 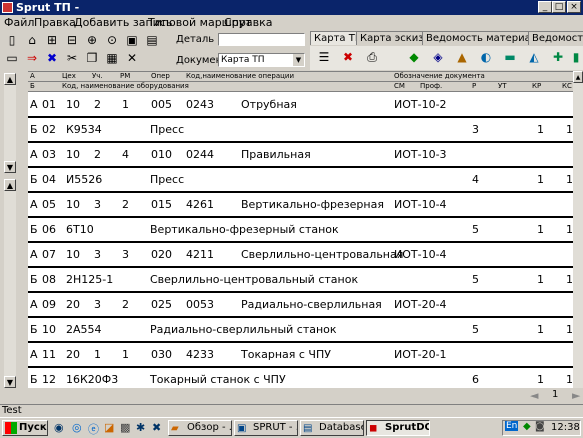 I want to click on tool-icon-6: ◭, so click(x=534, y=57).